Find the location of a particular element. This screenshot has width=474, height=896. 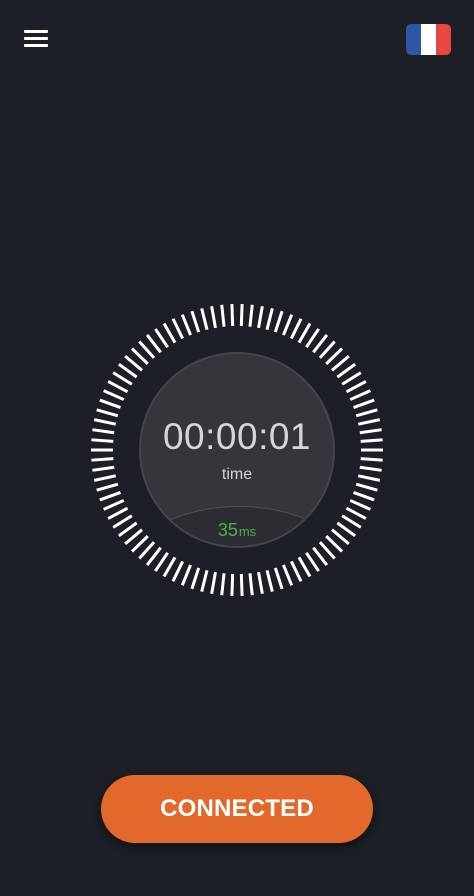

hamburger-menu-icon is located at coordinates (36, 31).